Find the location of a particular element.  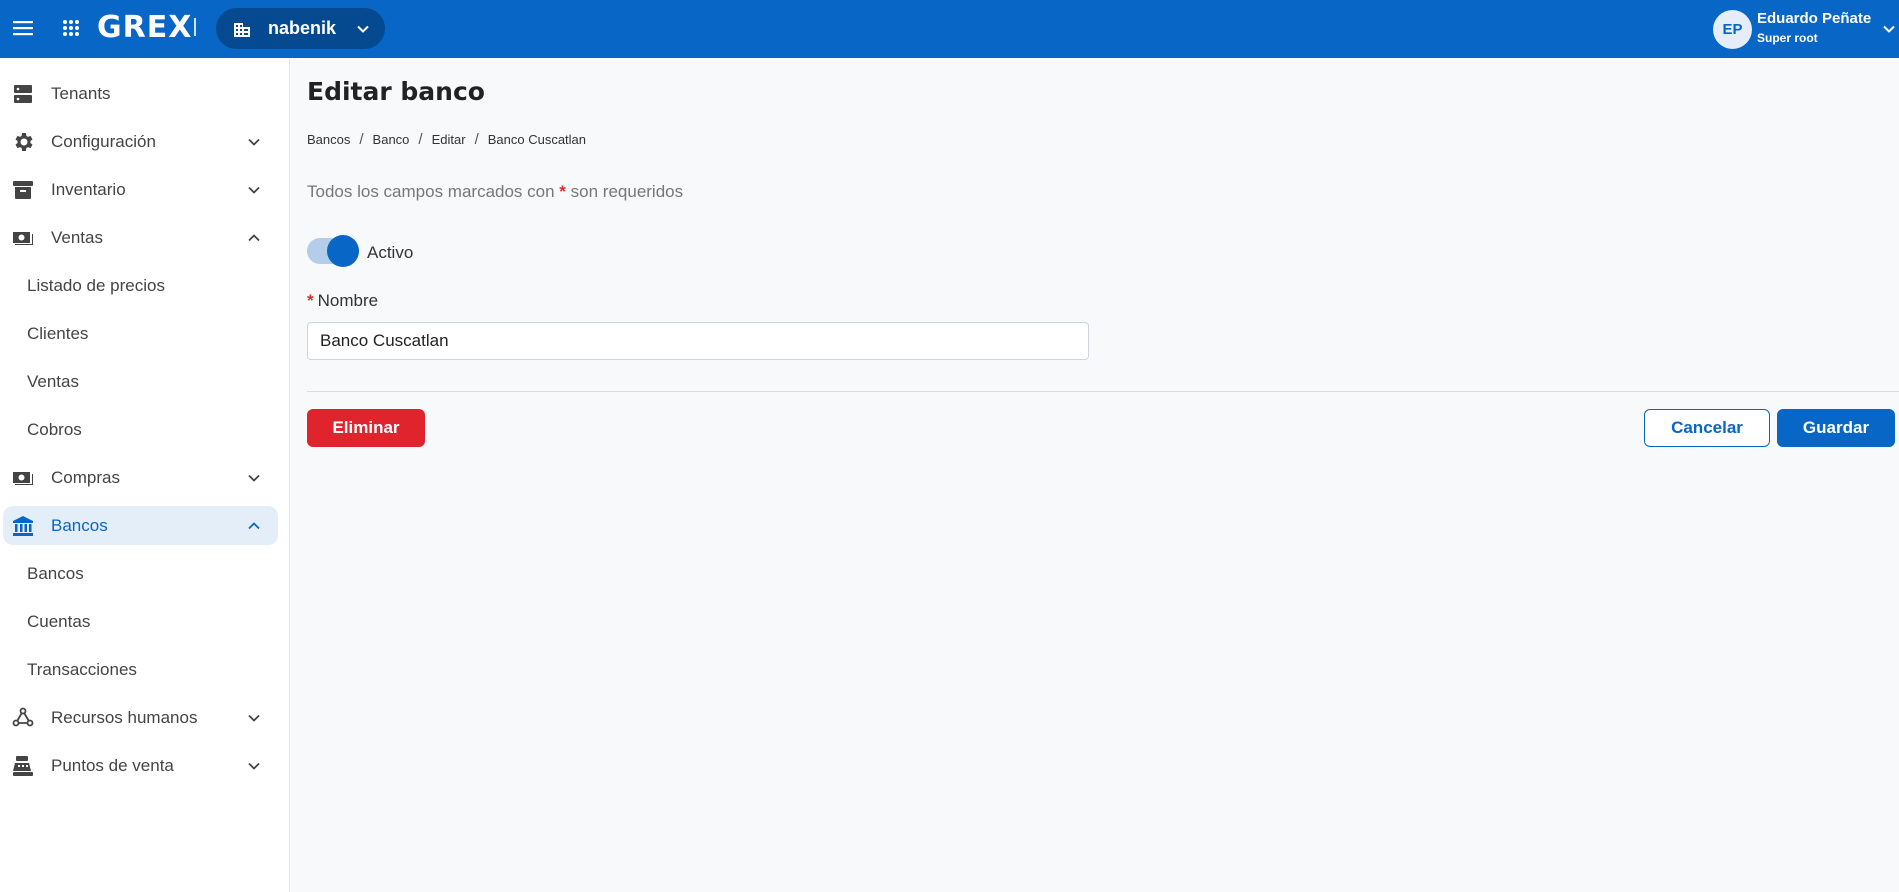

breadcrumb: Bancos / Banco / Editar / Banco Cuscatlan is located at coordinates (446, 139).